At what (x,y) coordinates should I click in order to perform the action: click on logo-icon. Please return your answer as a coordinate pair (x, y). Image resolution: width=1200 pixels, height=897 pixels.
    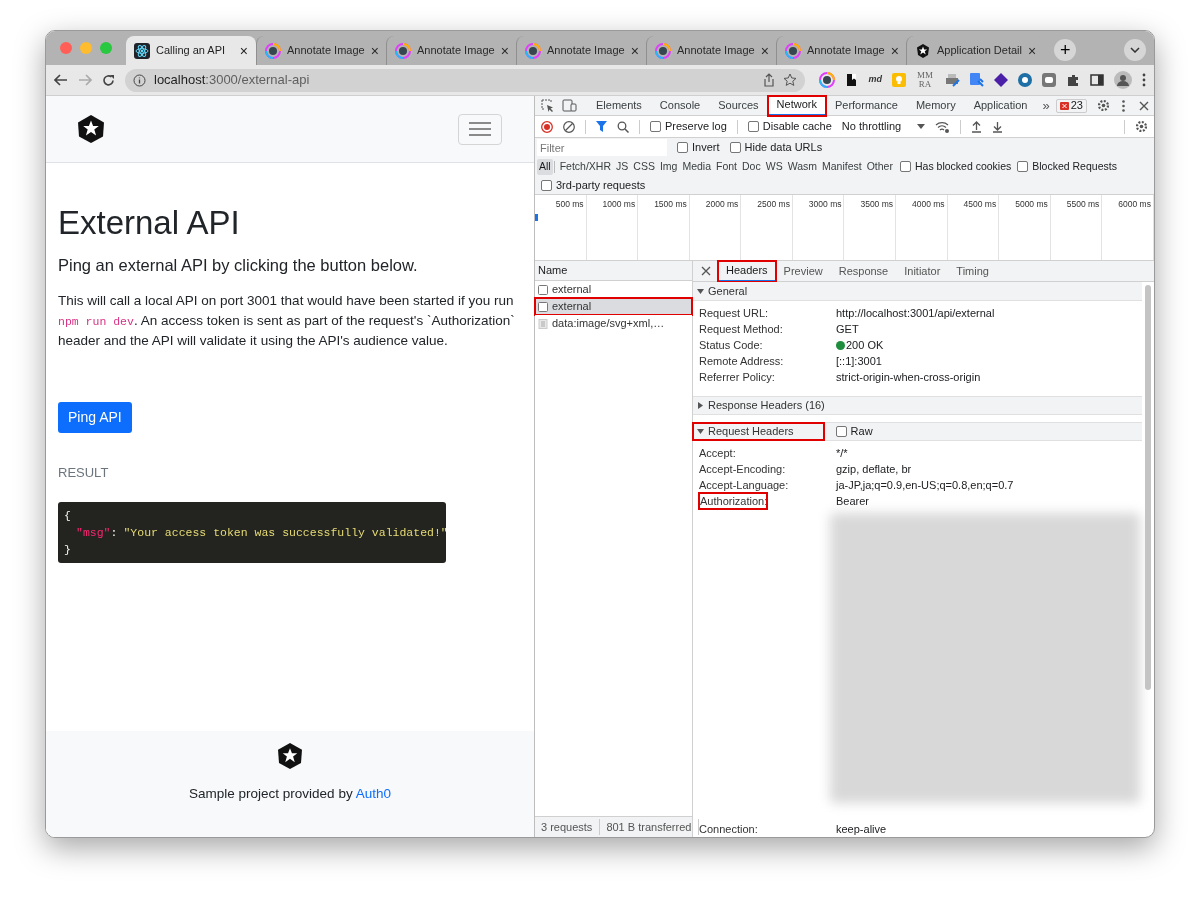
    Looking at the image, I should click on (290, 756).